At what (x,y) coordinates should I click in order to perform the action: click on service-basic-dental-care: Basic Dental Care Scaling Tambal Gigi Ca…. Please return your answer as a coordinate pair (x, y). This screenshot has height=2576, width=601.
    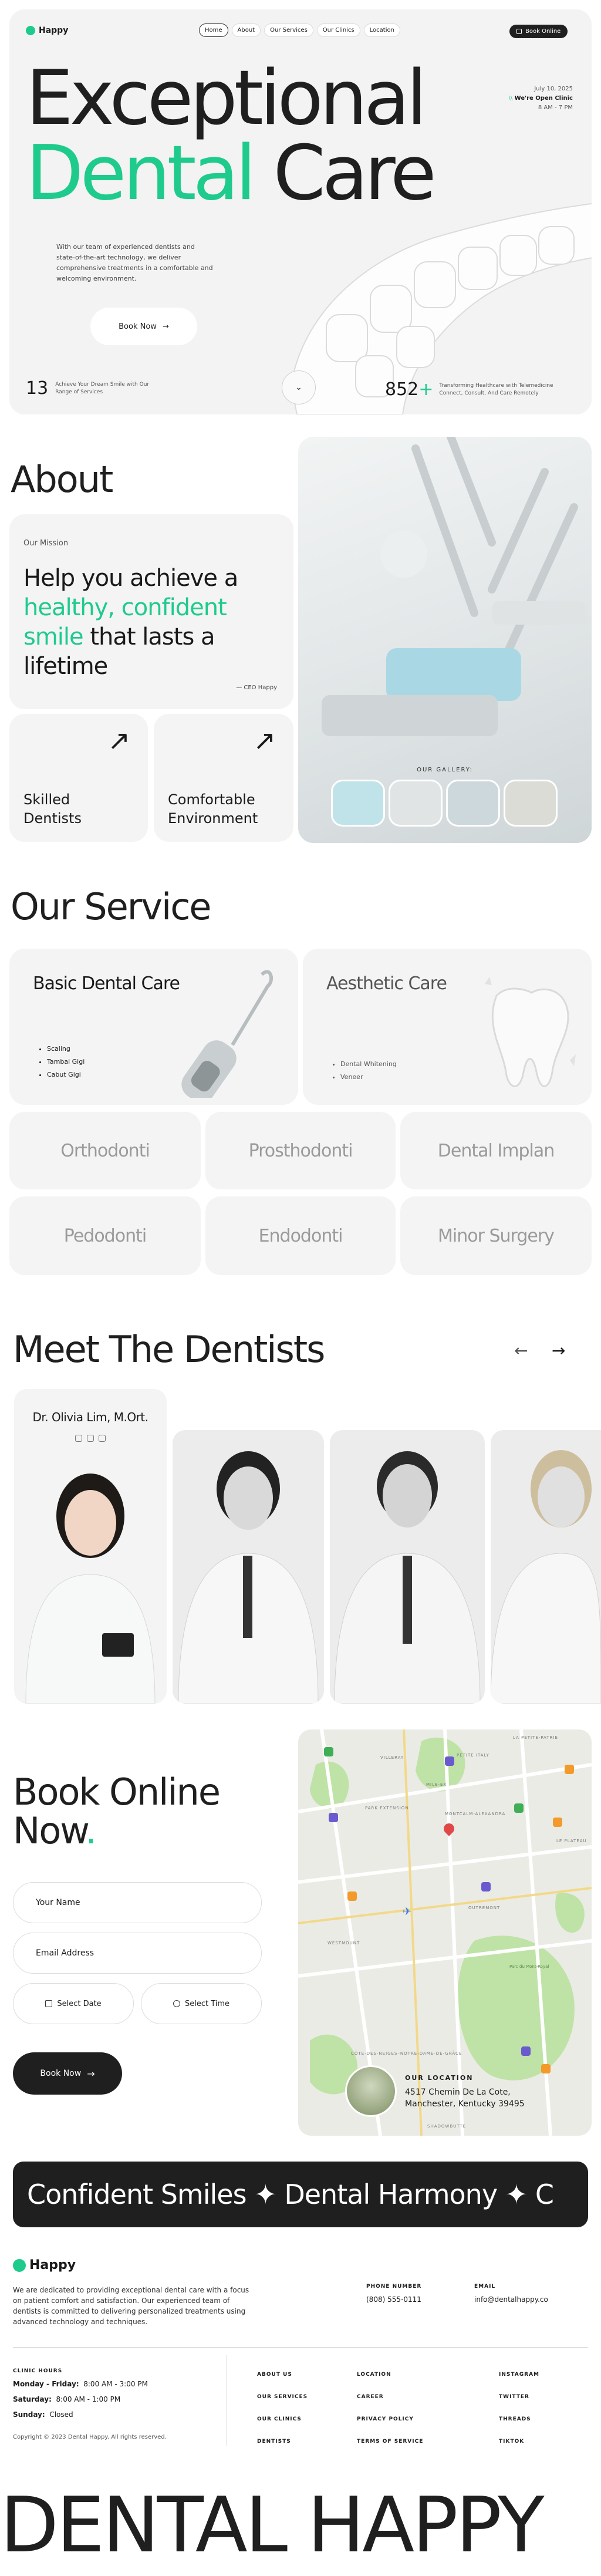
    Looking at the image, I should click on (153, 1027).